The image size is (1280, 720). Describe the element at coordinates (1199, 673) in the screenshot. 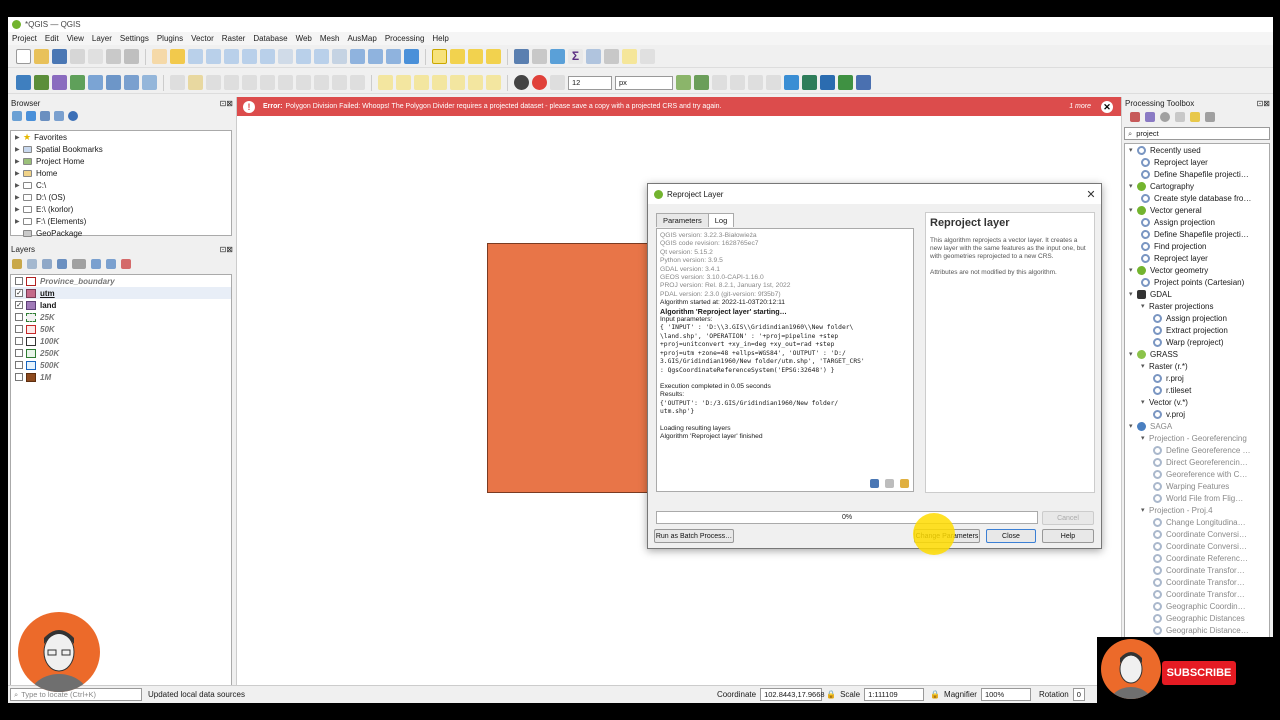

I see `subscribe-button: SUBSCRIBE` at that location.